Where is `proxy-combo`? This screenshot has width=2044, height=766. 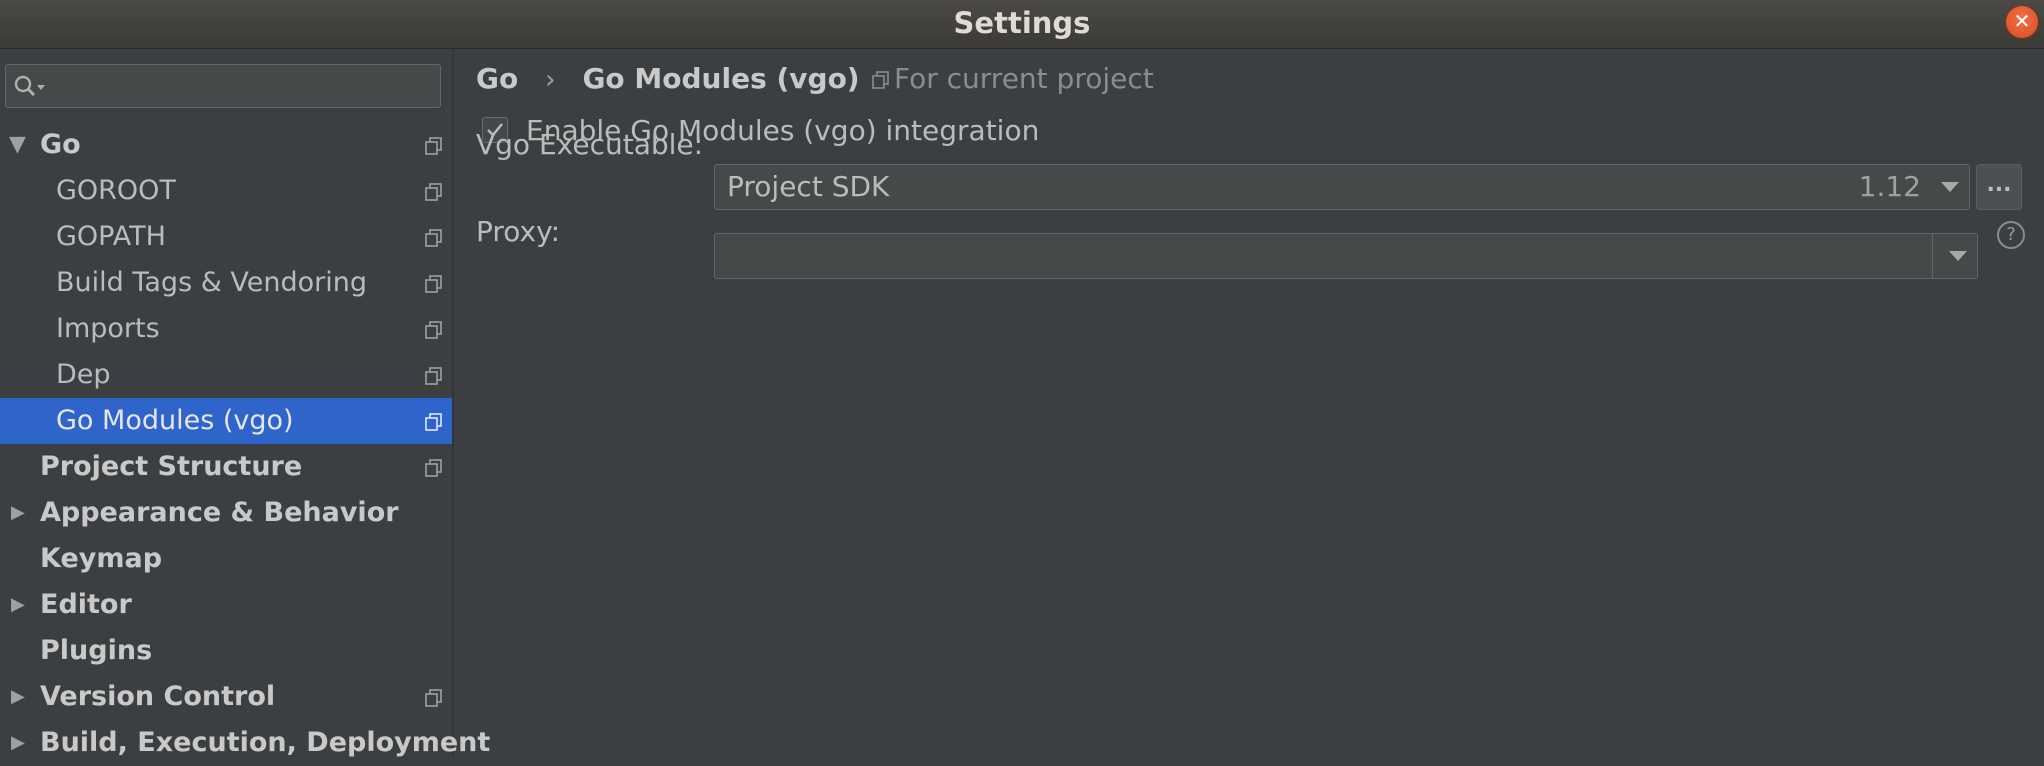 proxy-combo is located at coordinates (1346, 256).